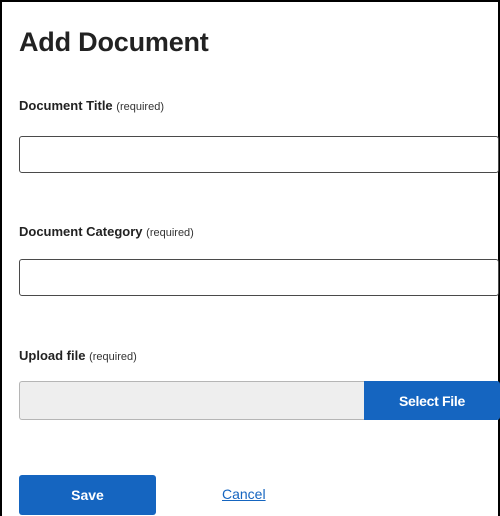 This screenshot has width=500, height=516. I want to click on document-category-label-text: Document Category, so click(81, 231).